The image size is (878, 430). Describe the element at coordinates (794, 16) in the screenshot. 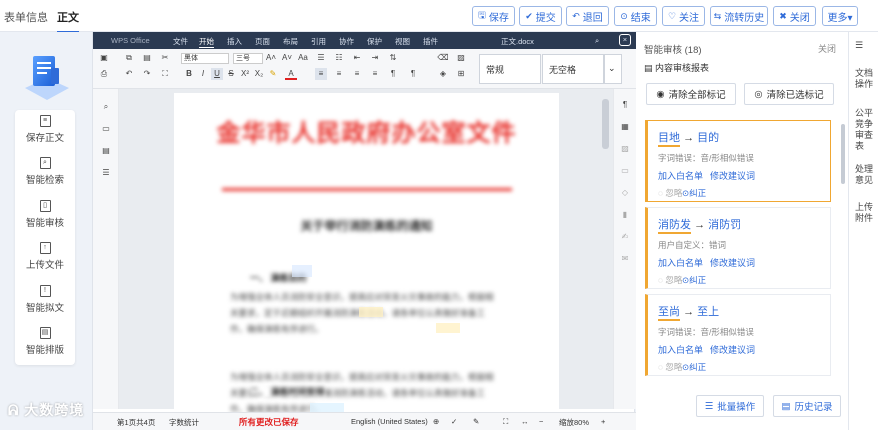

I see `close-button: ✖ 关闭` at that location.